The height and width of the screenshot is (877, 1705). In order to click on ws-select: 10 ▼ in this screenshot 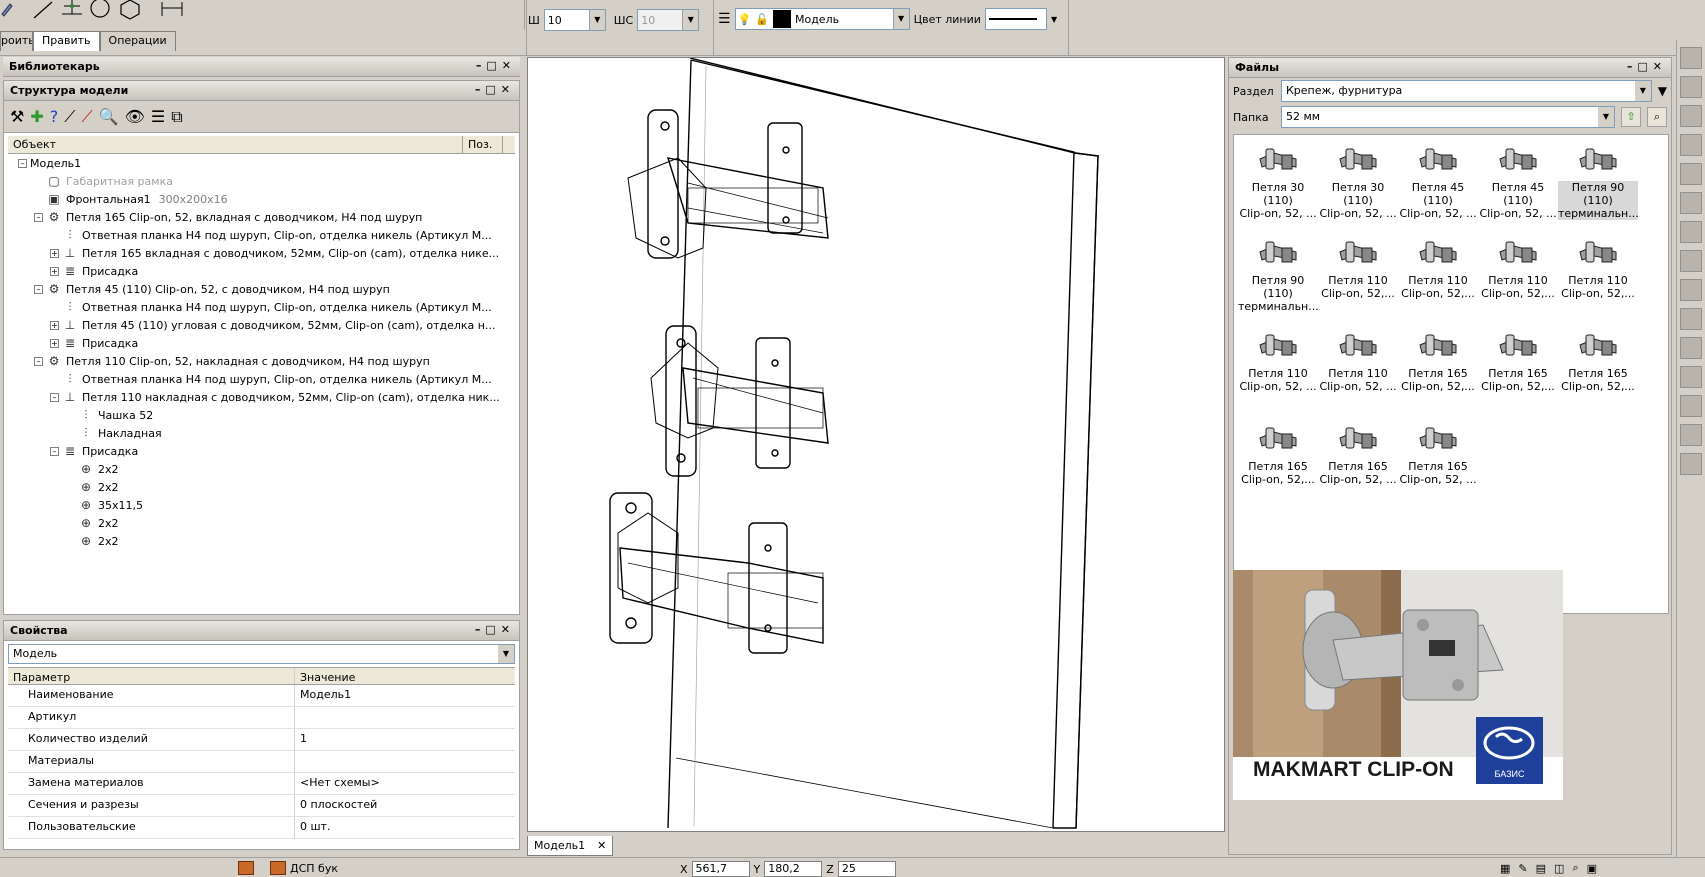, I will do `click(668, 20)`.